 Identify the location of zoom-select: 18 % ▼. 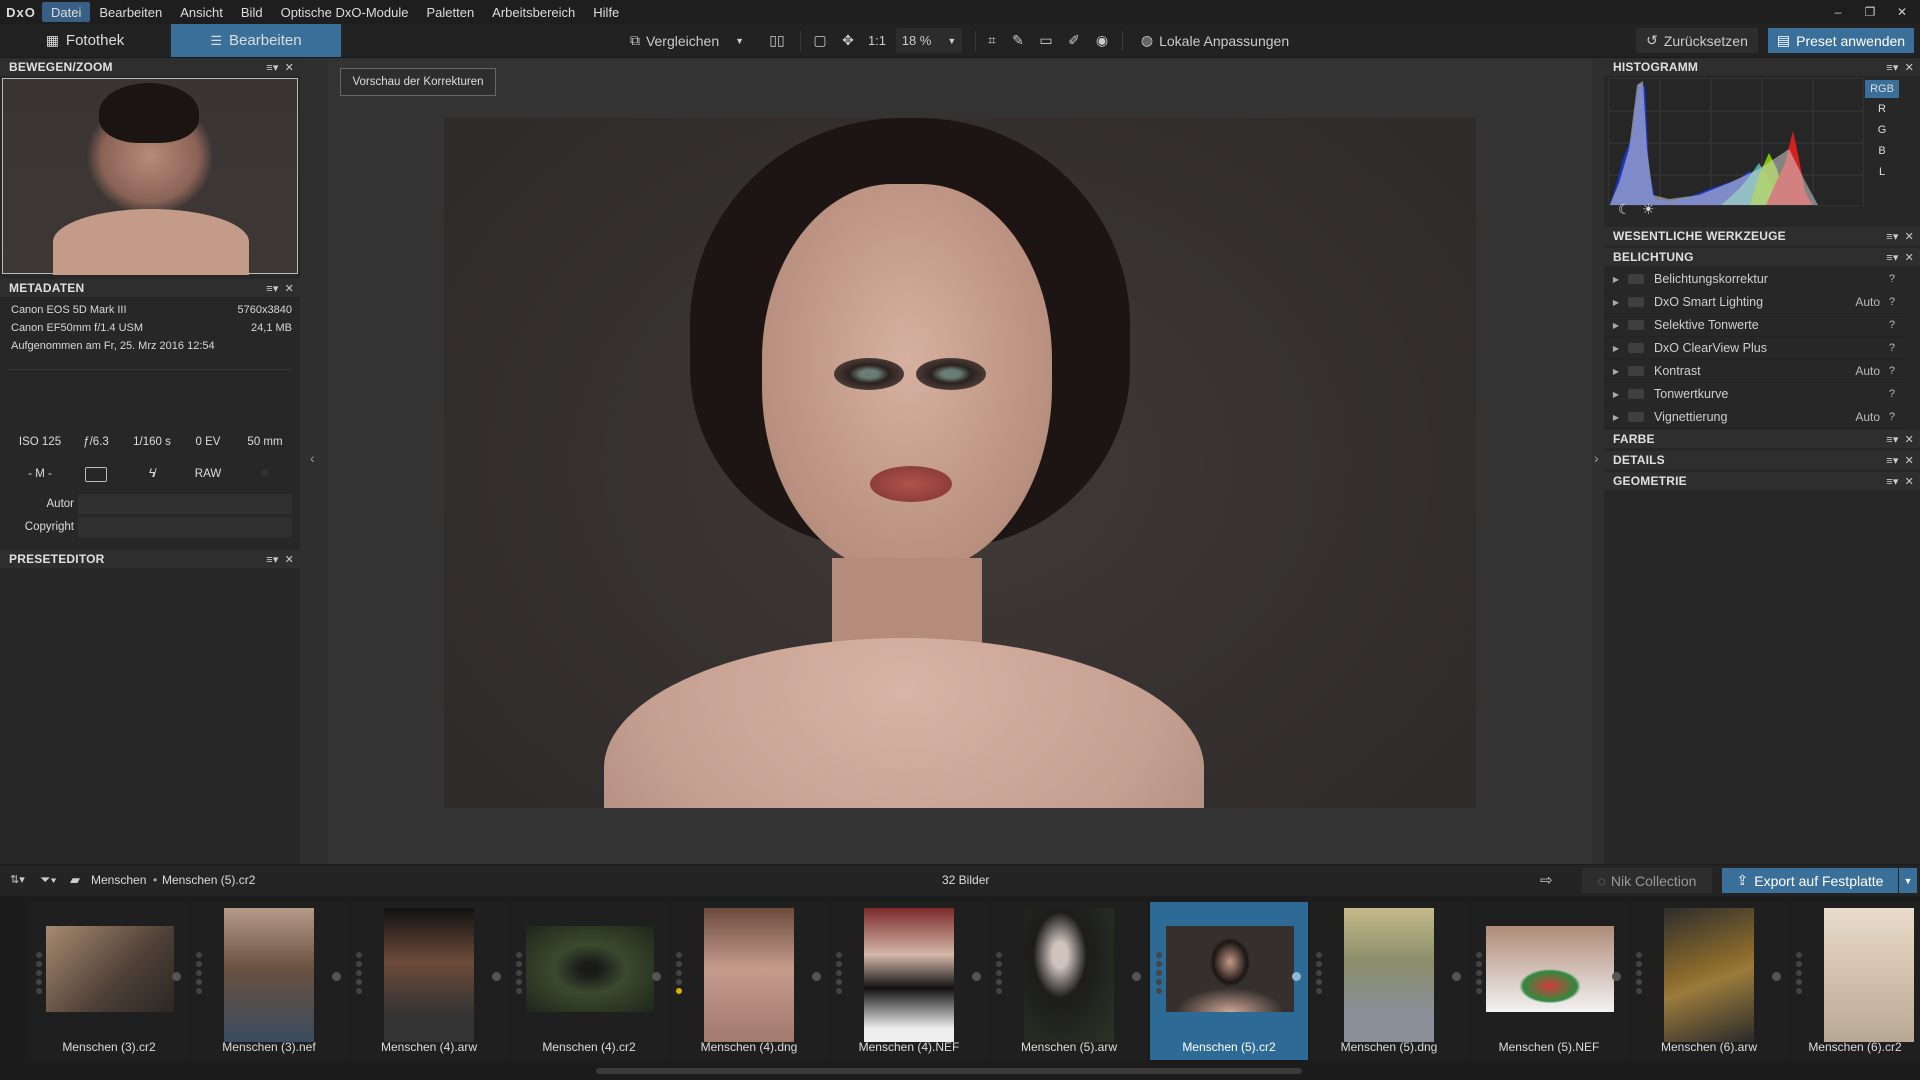
(929, 40).